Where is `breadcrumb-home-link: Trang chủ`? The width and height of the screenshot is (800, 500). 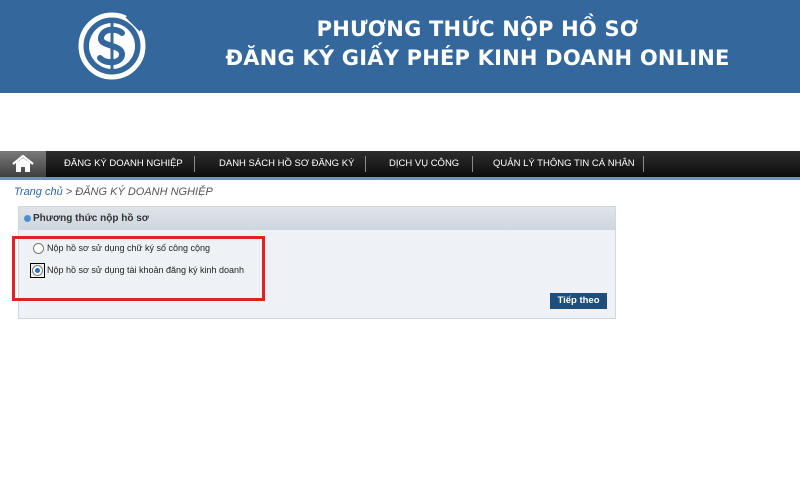
breadcrumb-home-link: Trang chủ is located at coordinates (38, 192).